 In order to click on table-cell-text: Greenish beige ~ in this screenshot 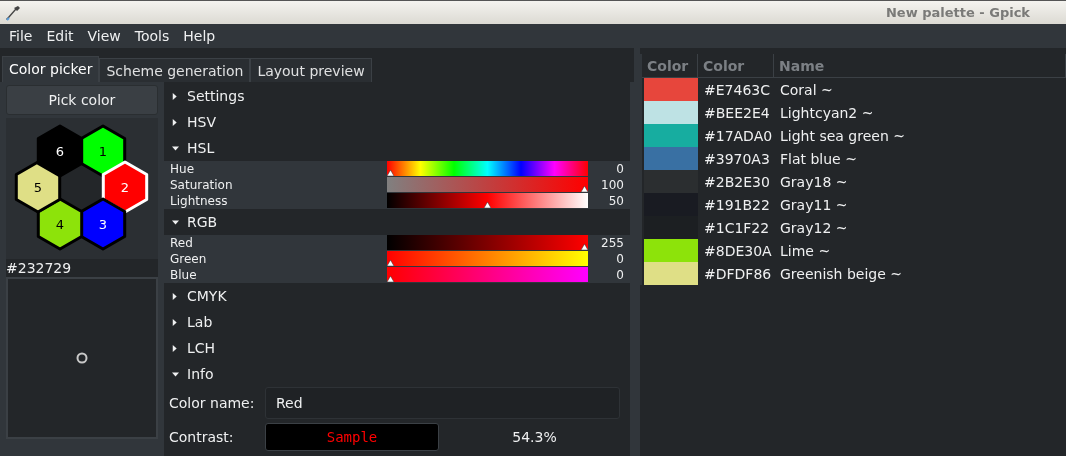, I will do `click(841, 274)`.